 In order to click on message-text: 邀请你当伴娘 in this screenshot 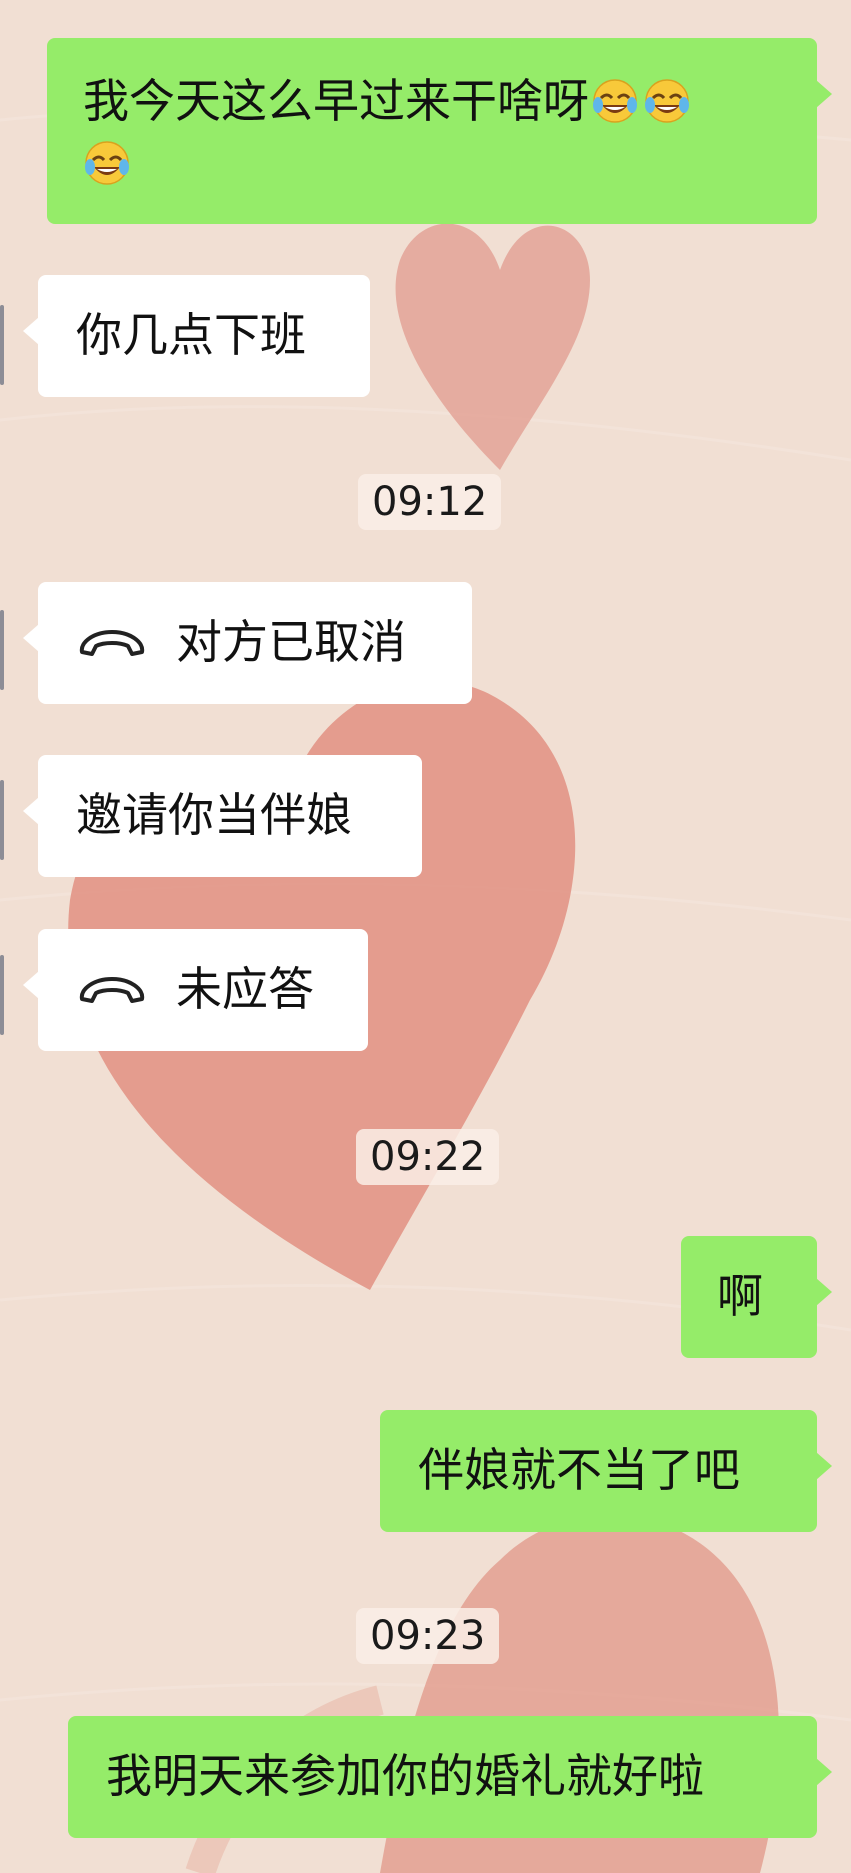, I will do `click(214, 815)`.